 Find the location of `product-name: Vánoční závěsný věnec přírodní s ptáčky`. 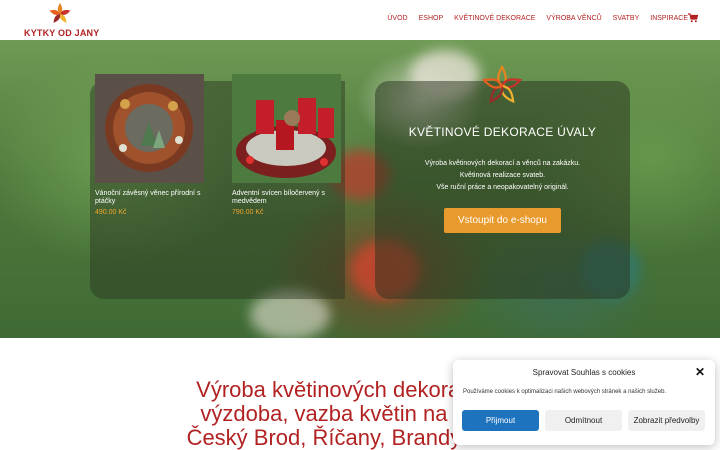

product-name: Vánoční závěsný věnec přírodní s ptáčky is located at coordinates (150, 198).